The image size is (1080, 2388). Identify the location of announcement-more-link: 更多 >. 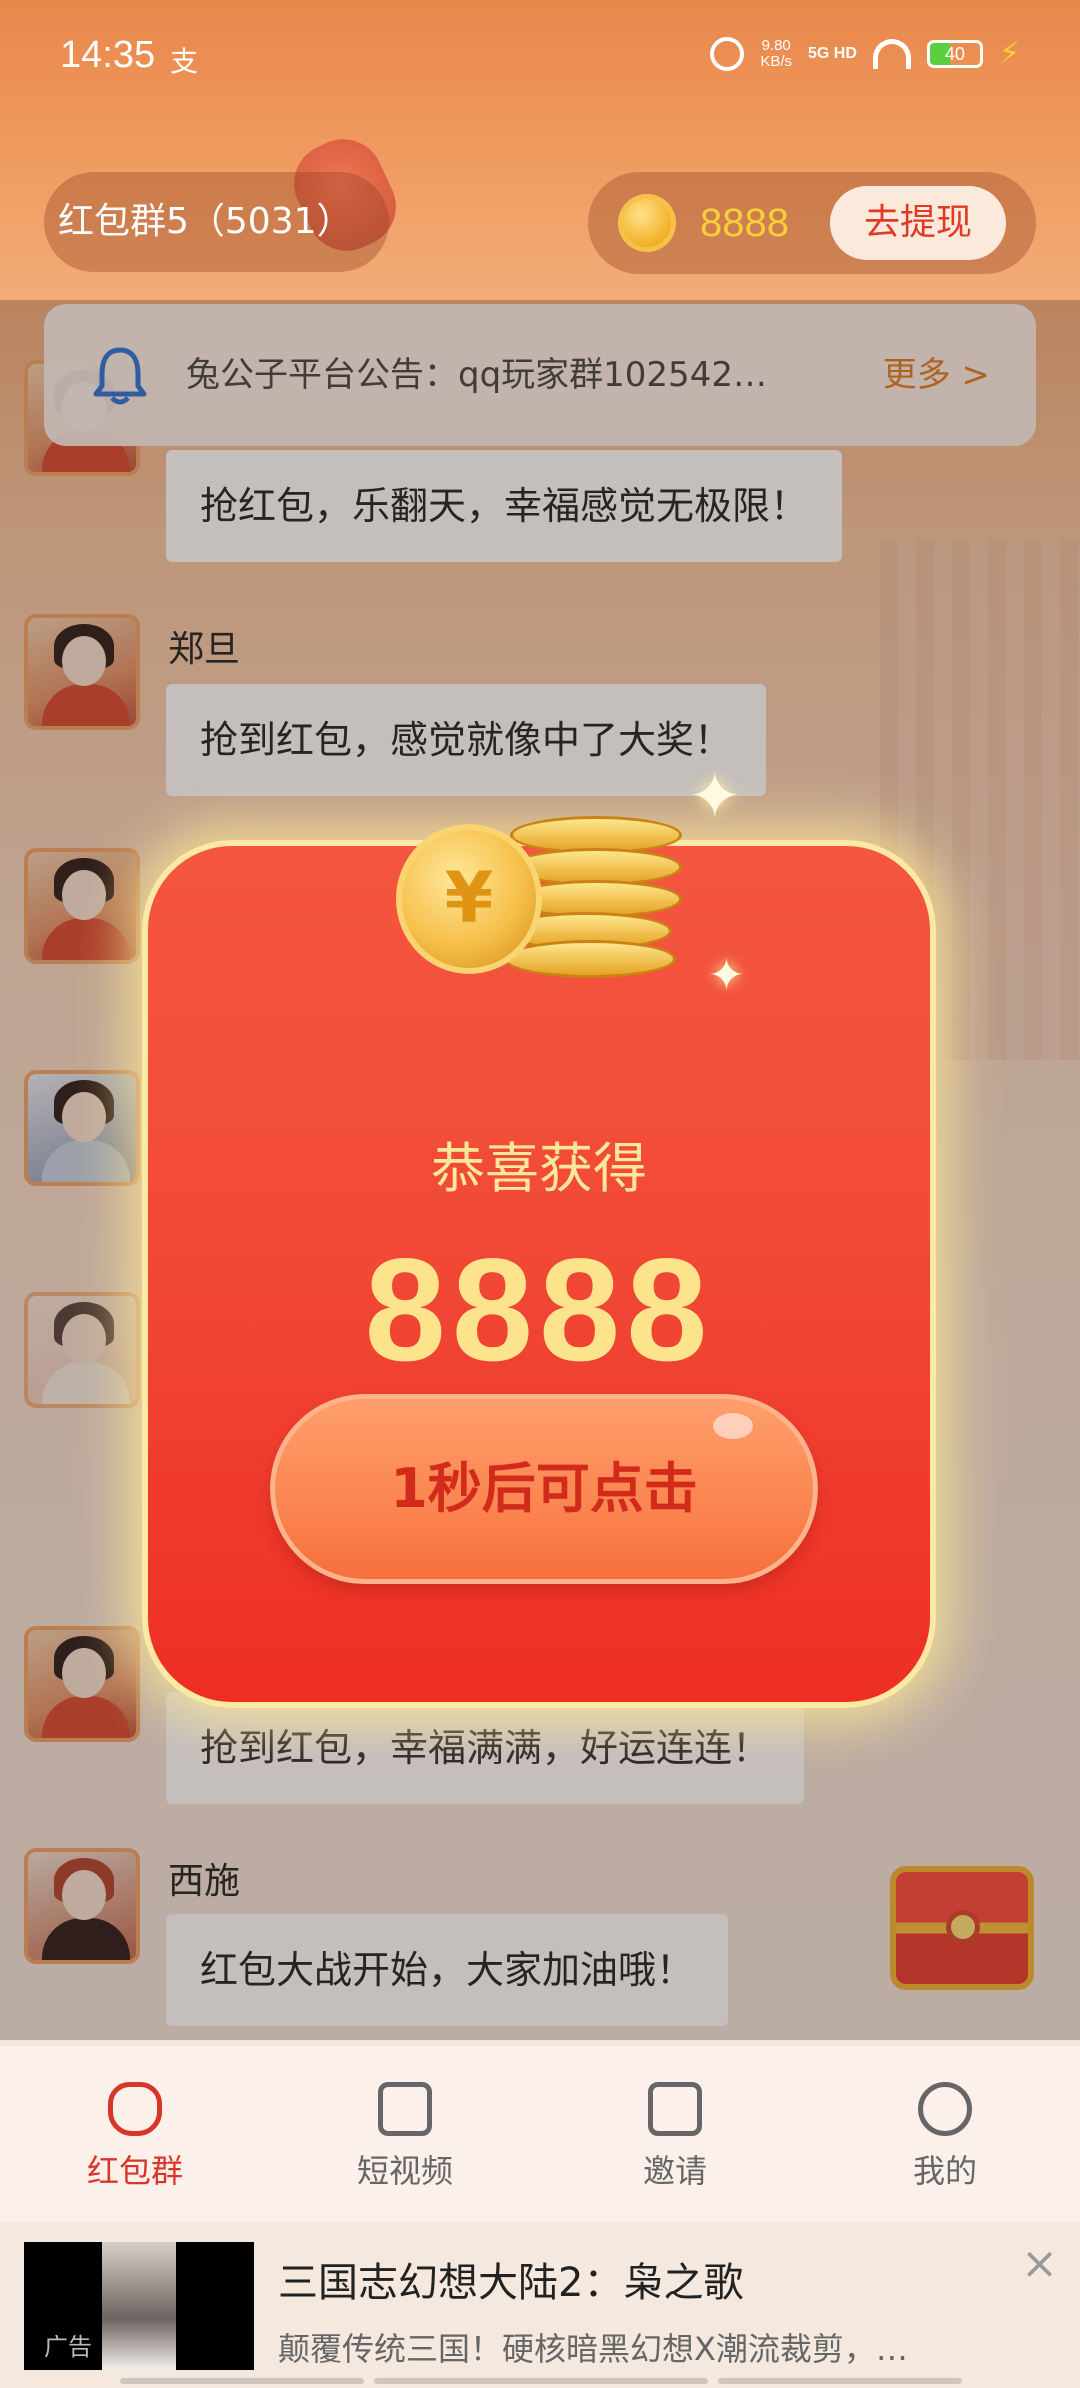
(936, 375).